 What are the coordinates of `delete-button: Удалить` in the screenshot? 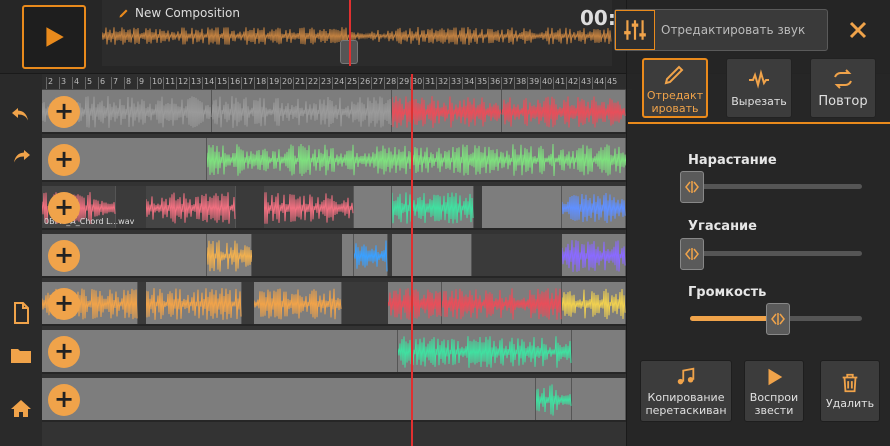 It's located at (850, 391).